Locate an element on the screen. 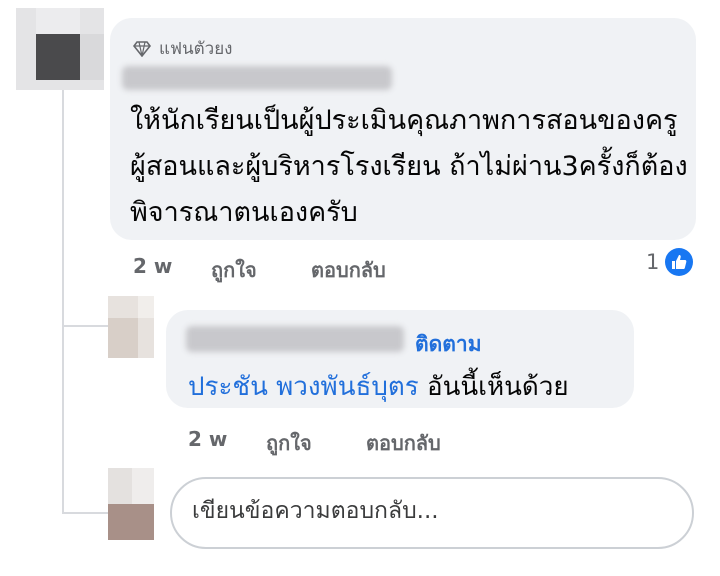  comment-meta-reply: 2 w ถูกใจ ตอบกลับ is located at coordinates (314, 443).